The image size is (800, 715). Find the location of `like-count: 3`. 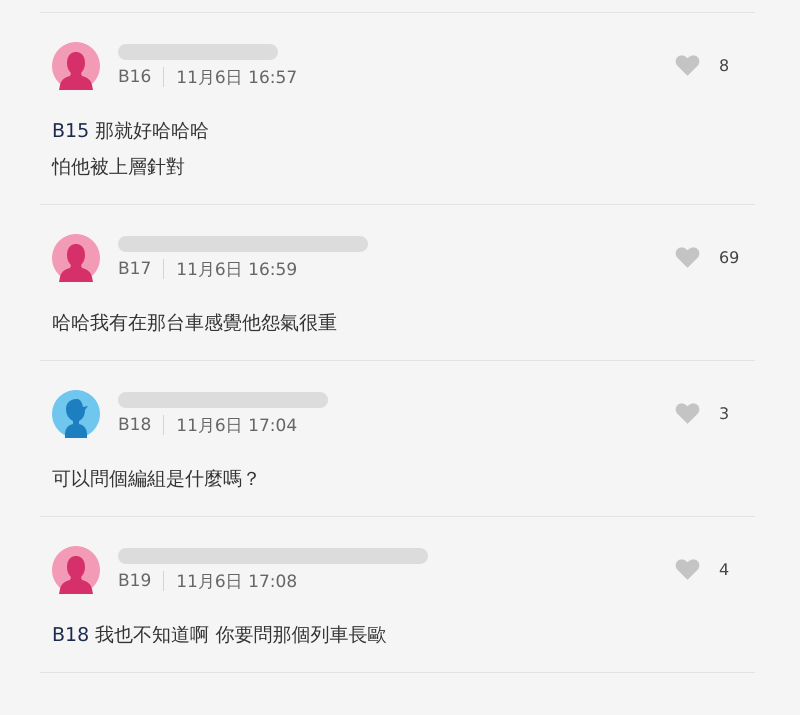

like-count: 3 is located at coordinates (724, 413).